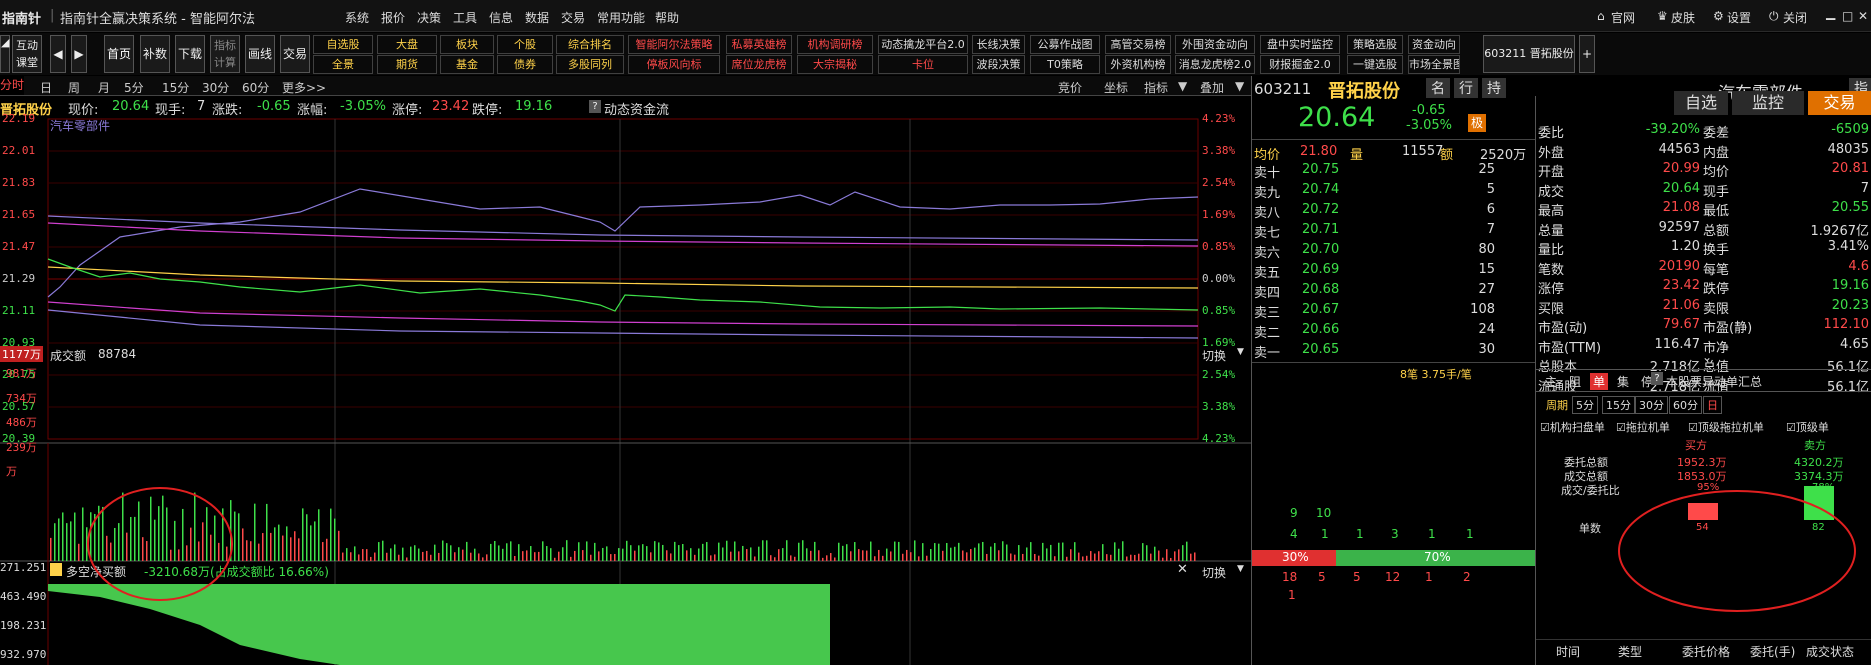 This screenshot has width=1871, height=665. I want to click on period-tab: 60分, so click(255, 87).